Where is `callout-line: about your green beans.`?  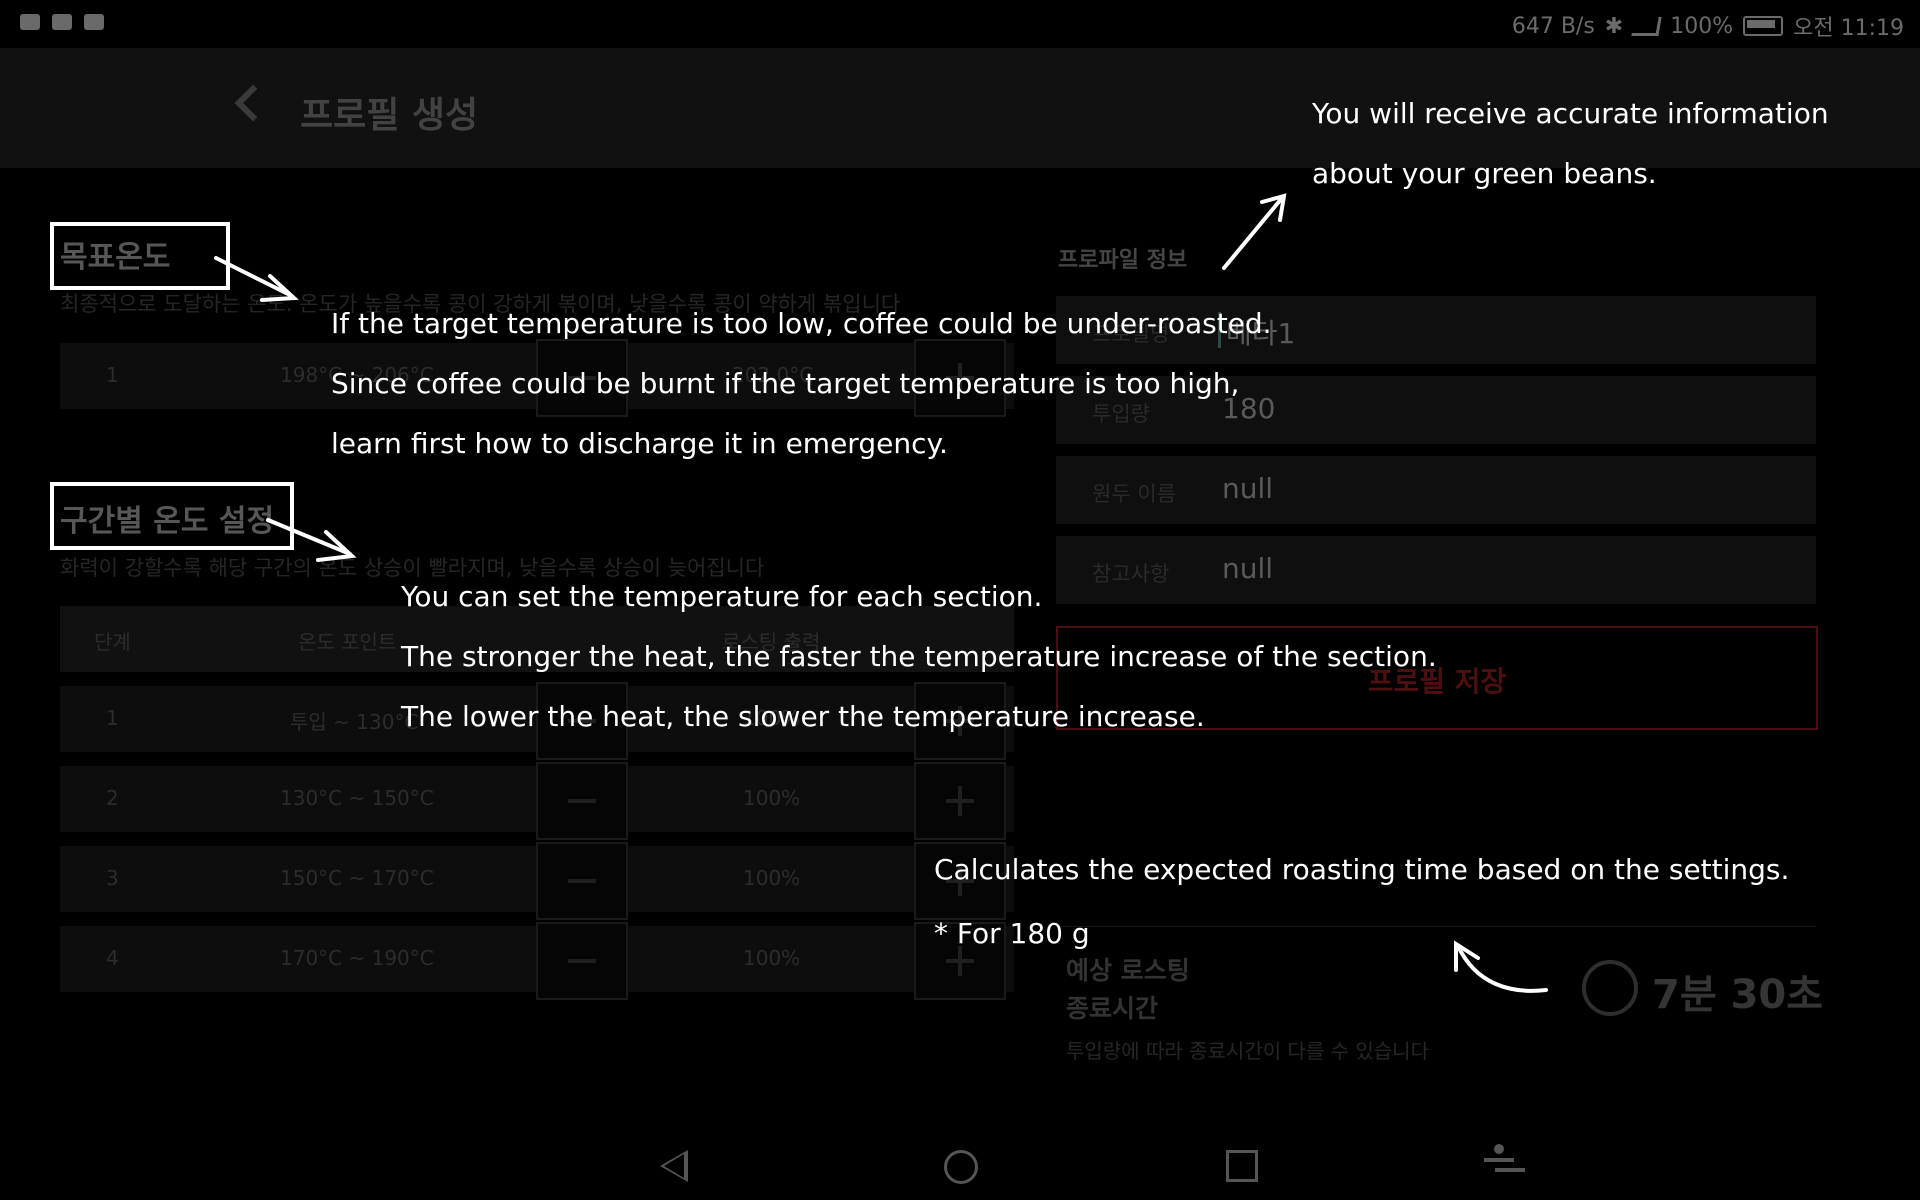 callout-line: about your green beans. is located at coordinates (1484, 173).